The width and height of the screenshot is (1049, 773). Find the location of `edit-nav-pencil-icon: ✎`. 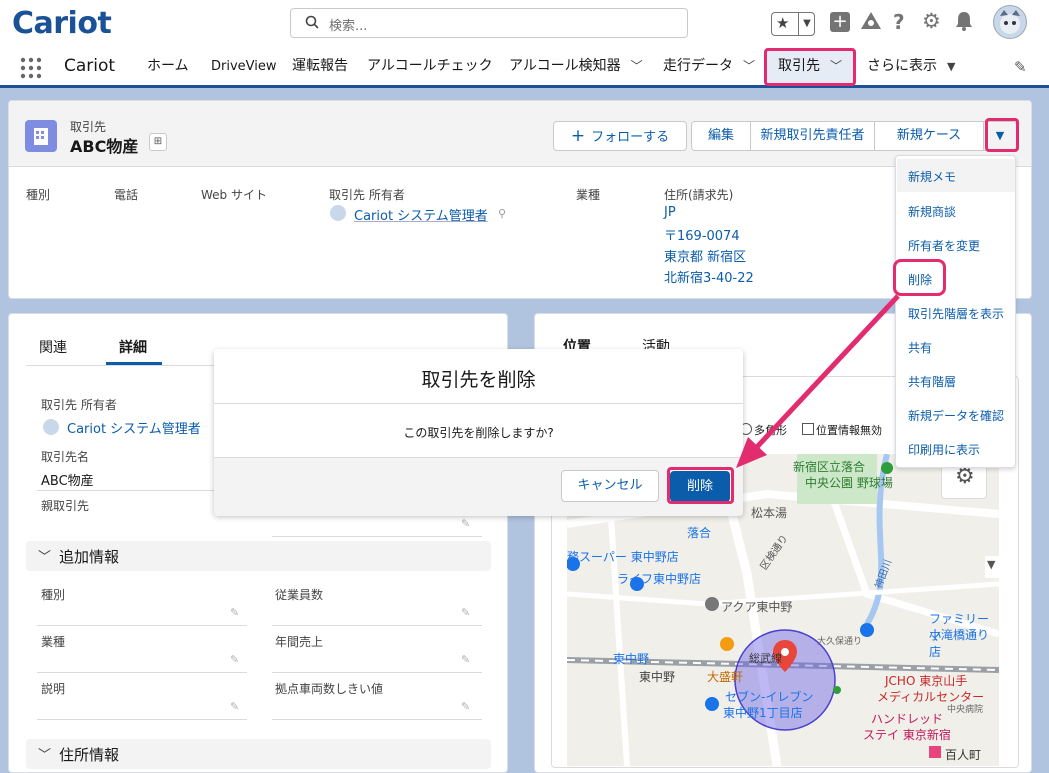

edit-nav-pencil-icon: ✎ is located at coordinates (1020, 67).